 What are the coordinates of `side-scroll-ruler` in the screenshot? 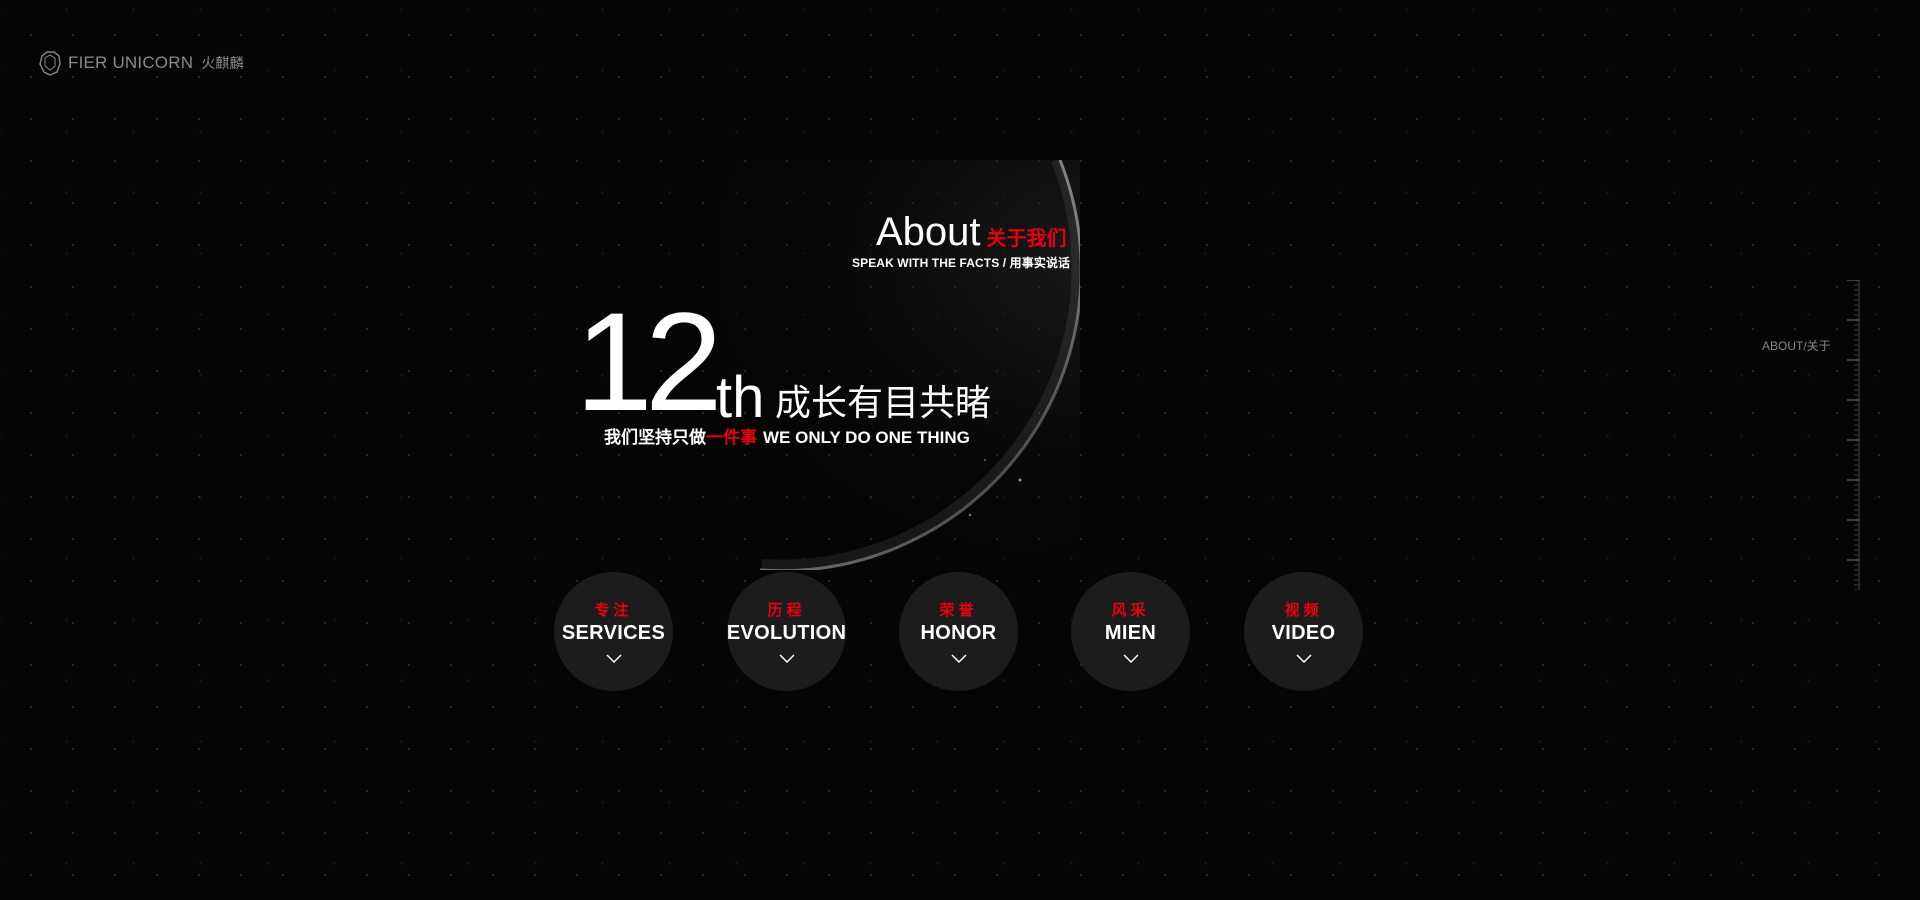 It's located at (1855, 435).